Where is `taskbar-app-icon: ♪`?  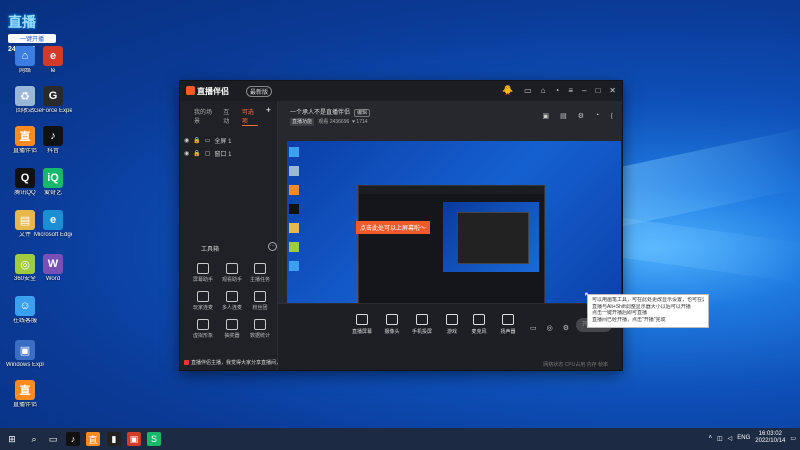
taskbar-app-icon: ♪ is located at coordinates (73, 439).